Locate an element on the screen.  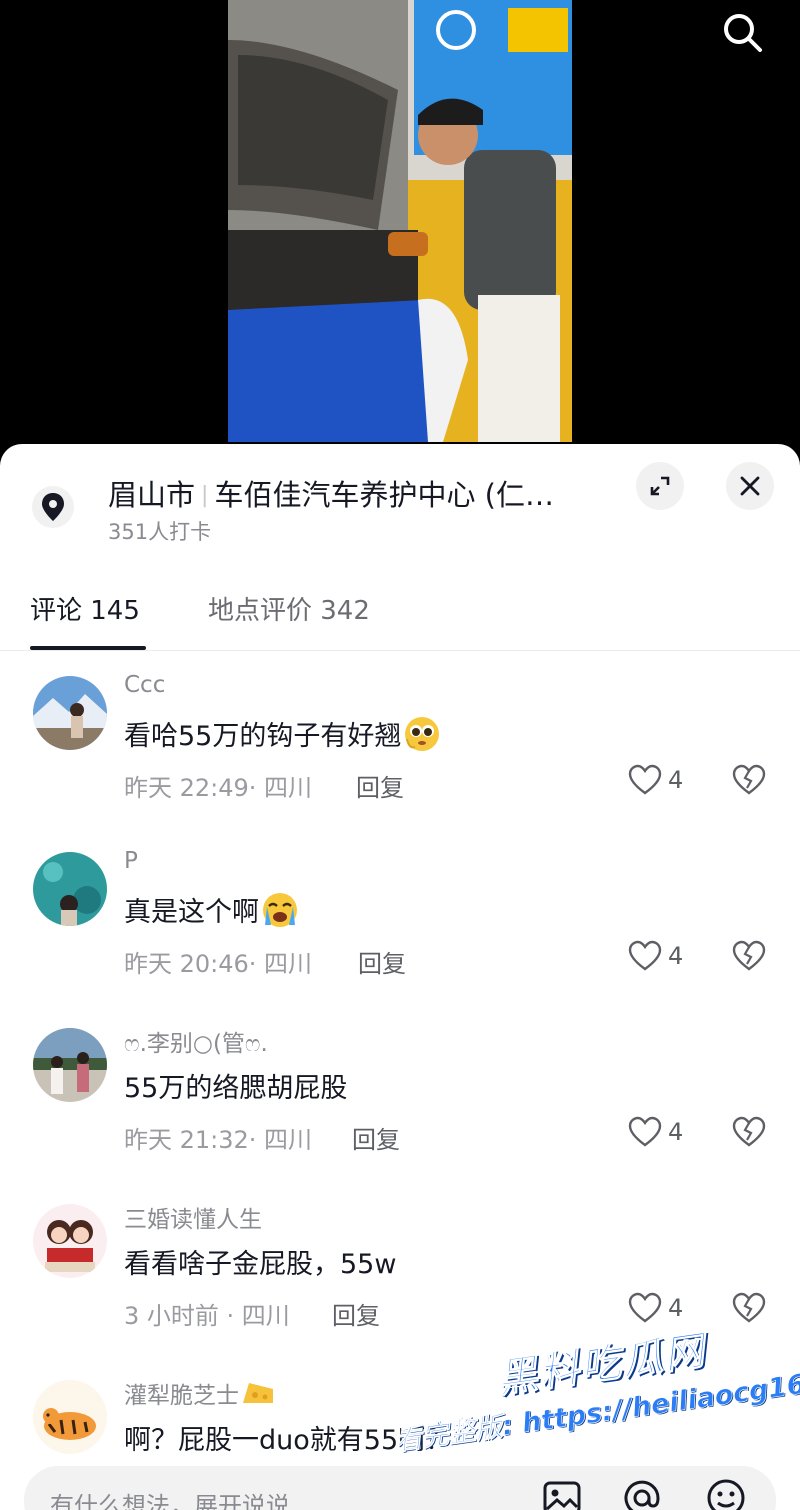
comment-input: 有什么想法，展开说说 is located at coordinates (400, 1488).